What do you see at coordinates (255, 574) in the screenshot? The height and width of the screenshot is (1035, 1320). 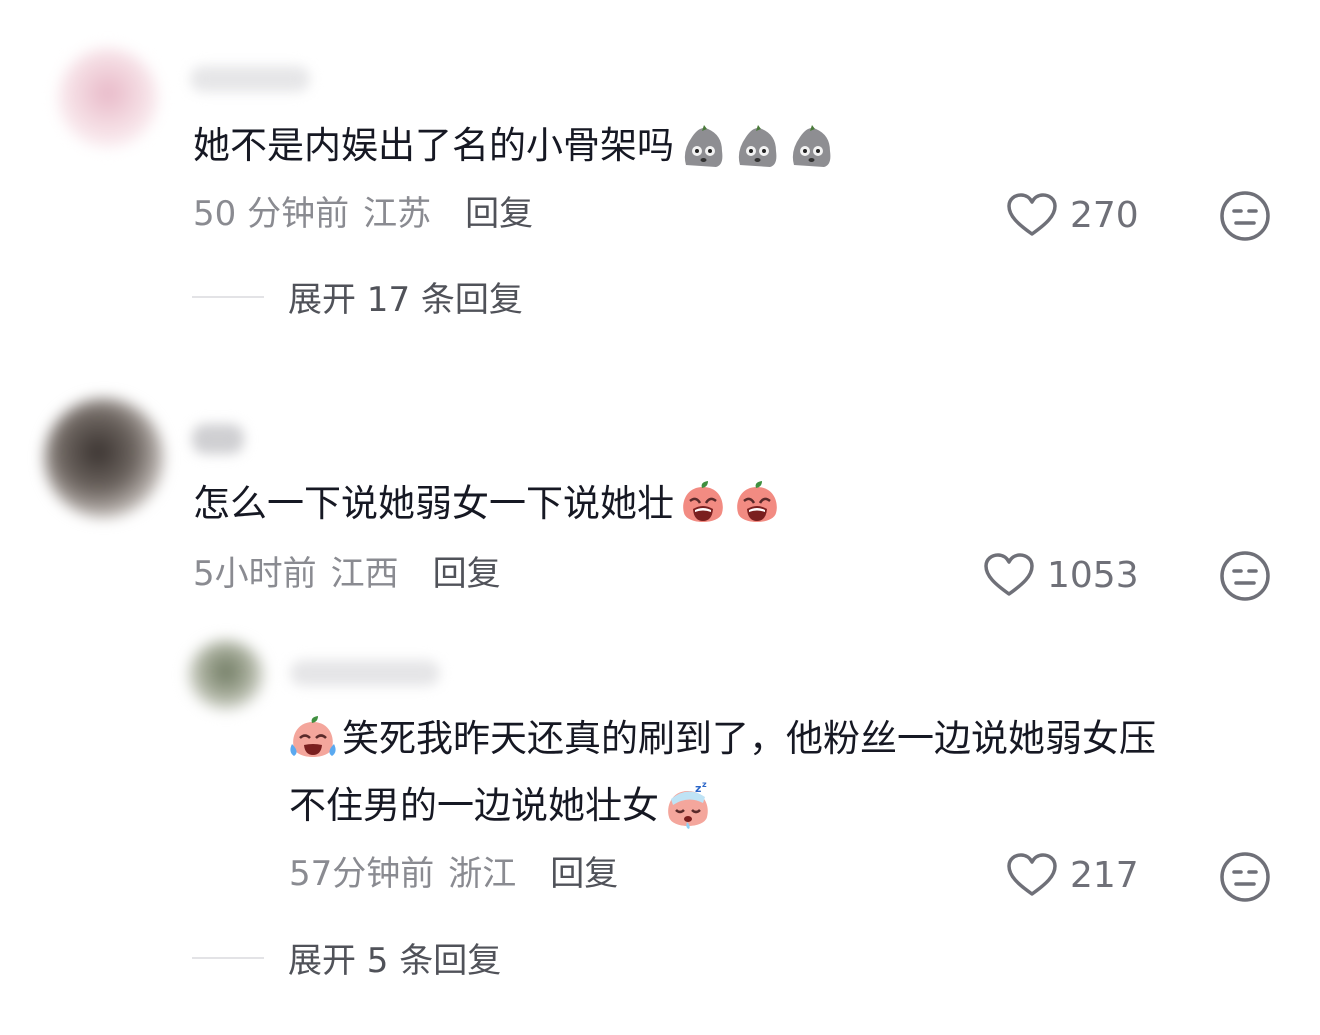 I see `timestamp: 5小时前` at bounding box center [255, 574].